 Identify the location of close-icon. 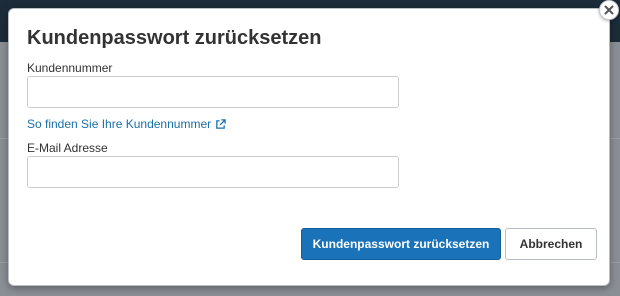
(609, 10).